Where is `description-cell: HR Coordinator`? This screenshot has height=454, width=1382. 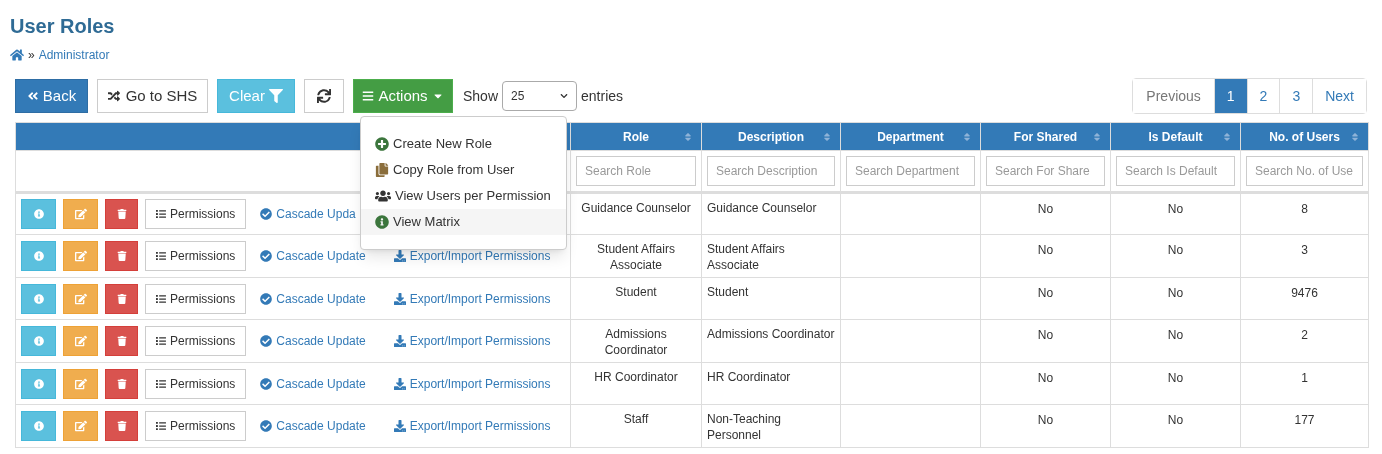 description-cell: HR Coordinator is located at coordinates (771, 383).